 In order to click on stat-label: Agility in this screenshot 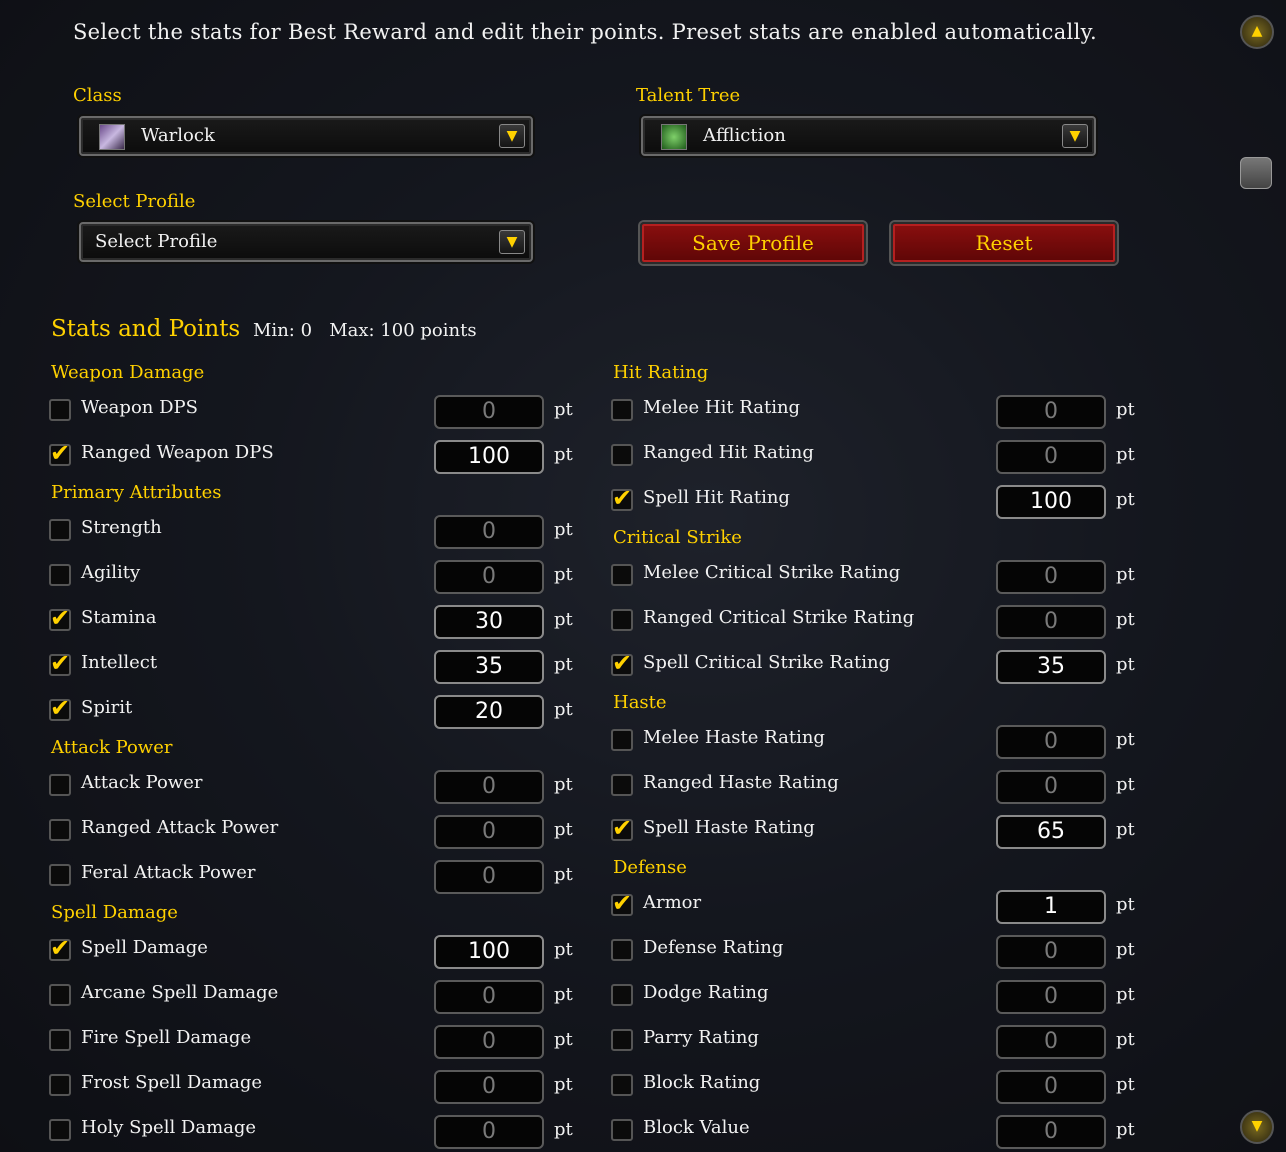, I will do `click(111, 572)`.